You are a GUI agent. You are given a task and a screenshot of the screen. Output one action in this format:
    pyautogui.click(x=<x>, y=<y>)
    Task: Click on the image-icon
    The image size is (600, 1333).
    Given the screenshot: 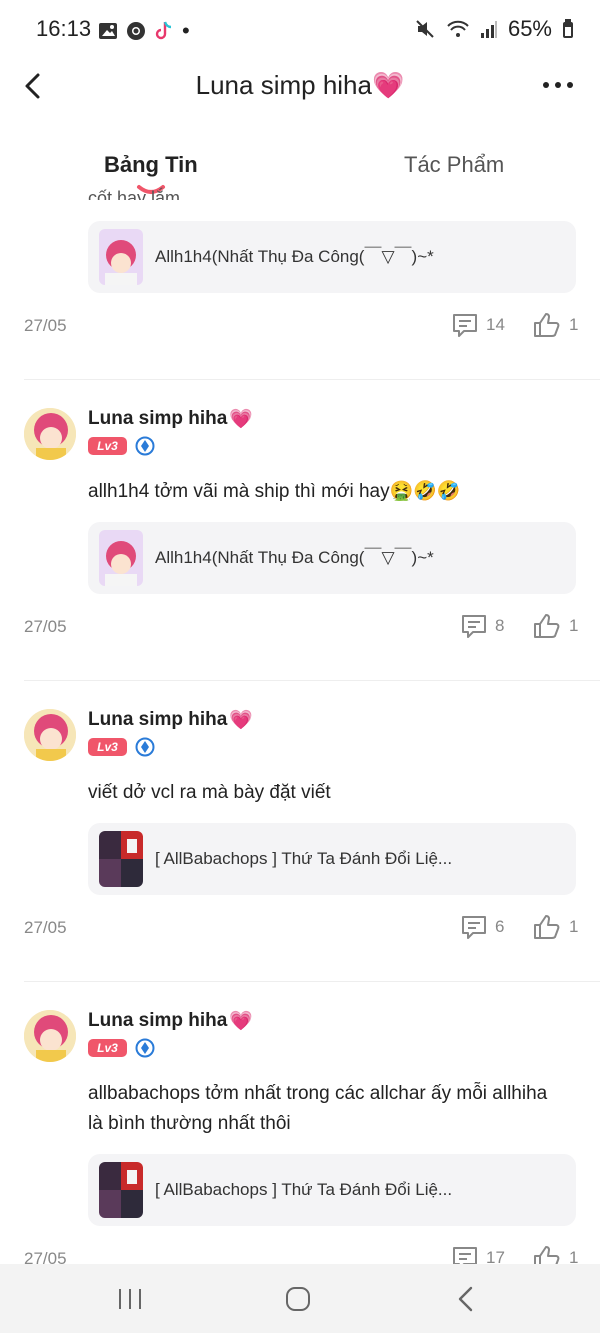 What is the action you would take?
    pyautogui.click(x=108, y=31)
    